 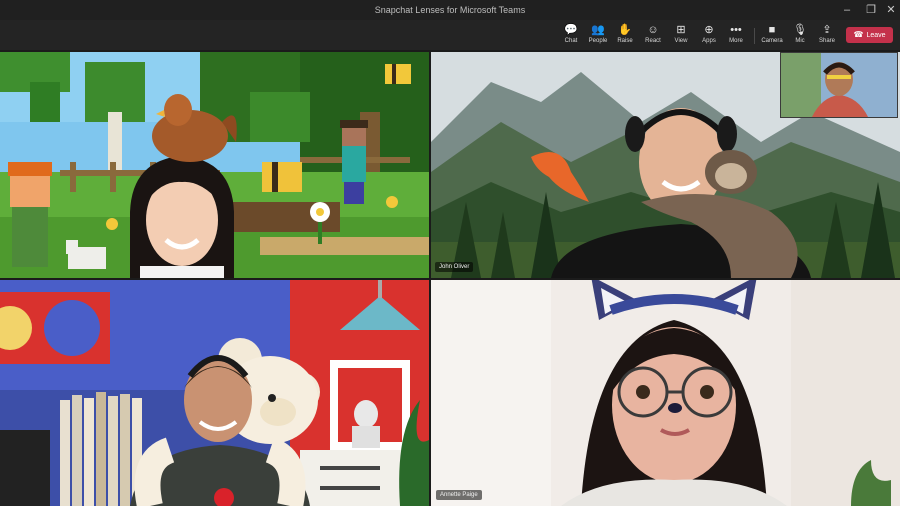 What do you see at coordinates (459, 495) in the screenshot?
I see `participant-name-tag: Annette Paige` at bounding box center [459, 495].